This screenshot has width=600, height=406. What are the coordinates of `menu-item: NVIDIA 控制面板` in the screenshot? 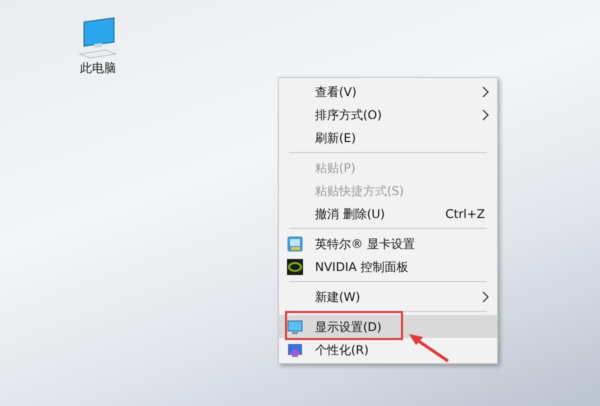 It's located at (388, 266).